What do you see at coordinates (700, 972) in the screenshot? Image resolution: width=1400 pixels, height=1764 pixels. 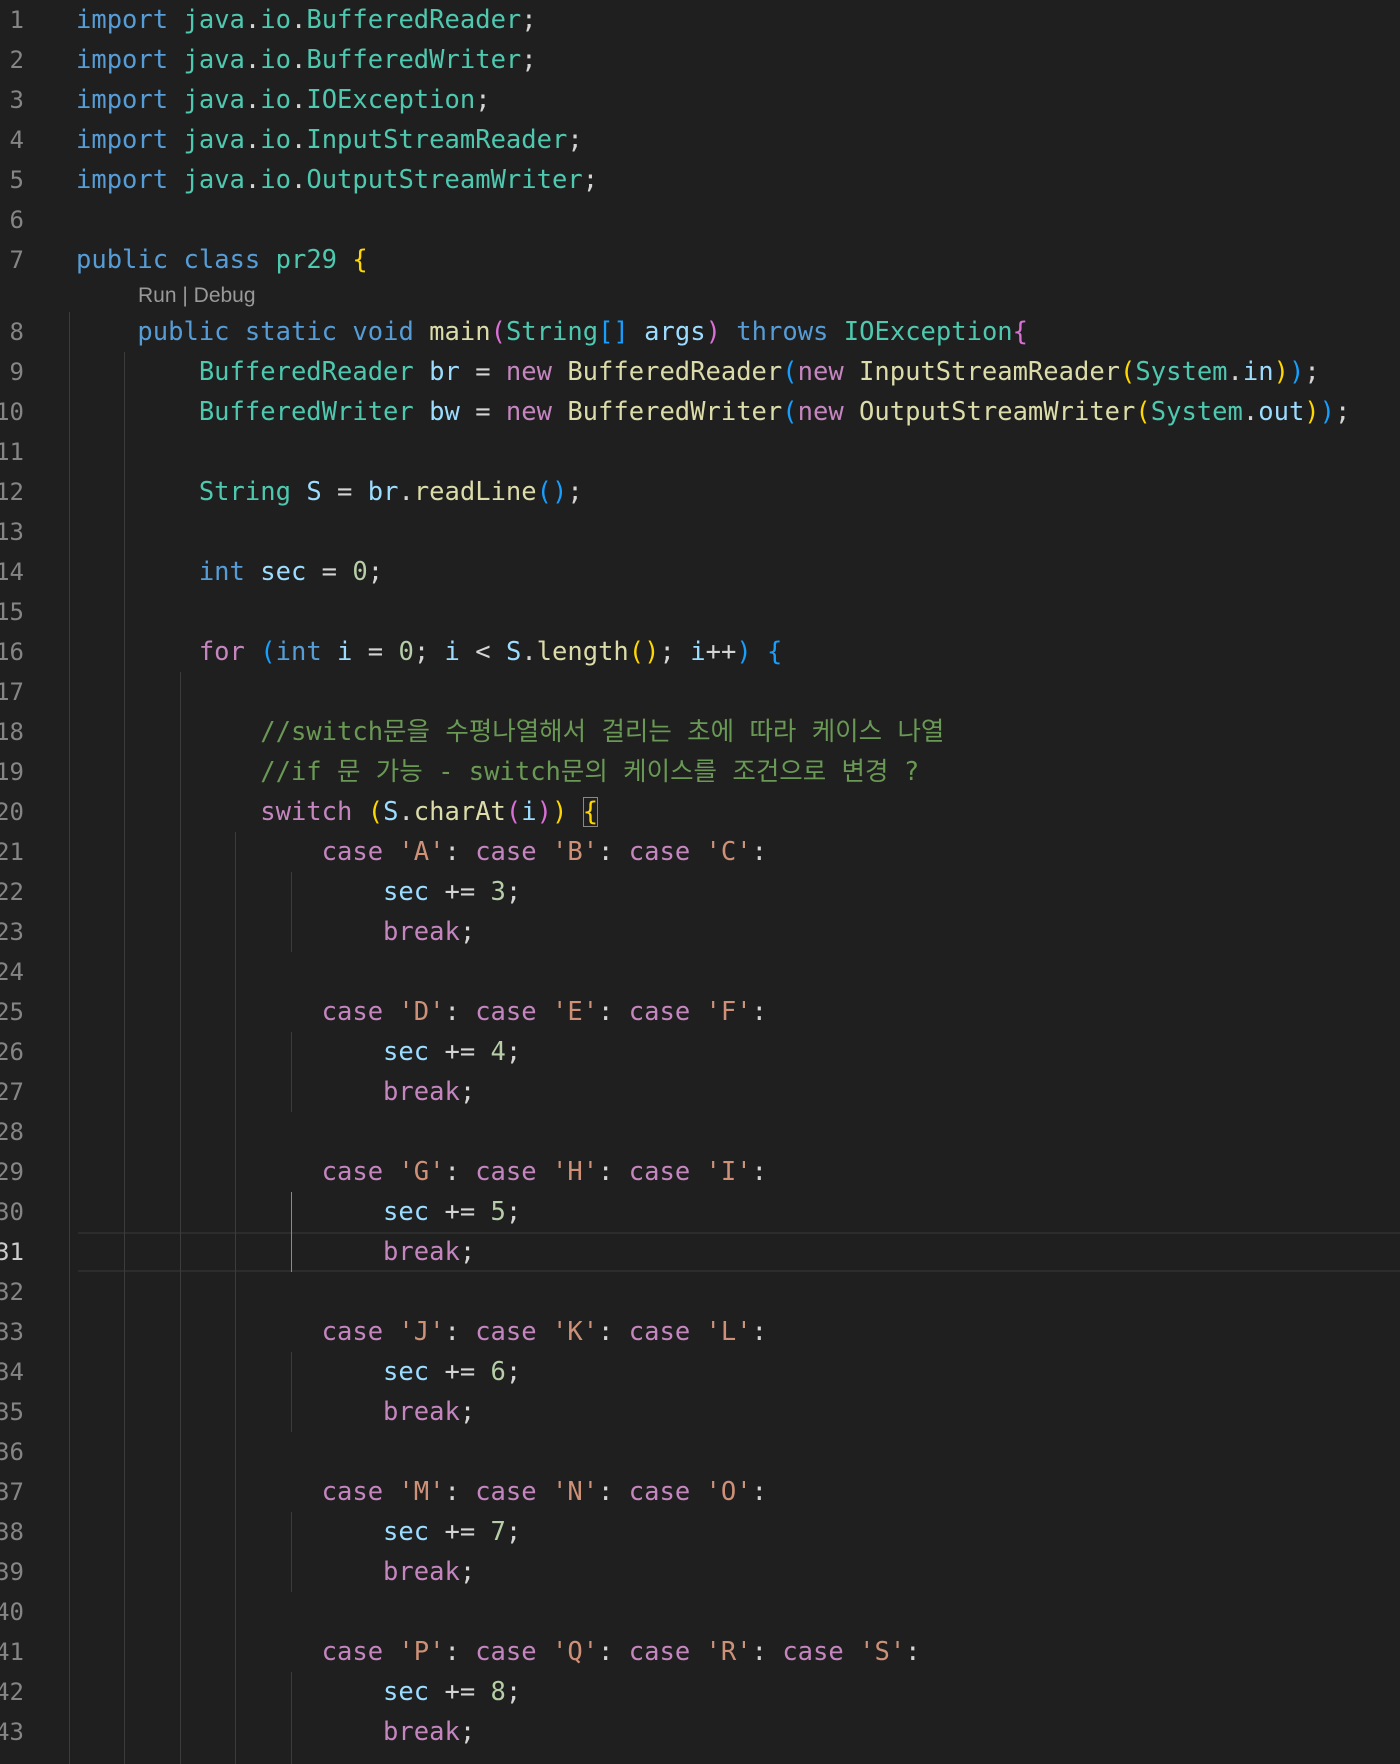 I see `code-line: 24` at bounding box center [700, 972].